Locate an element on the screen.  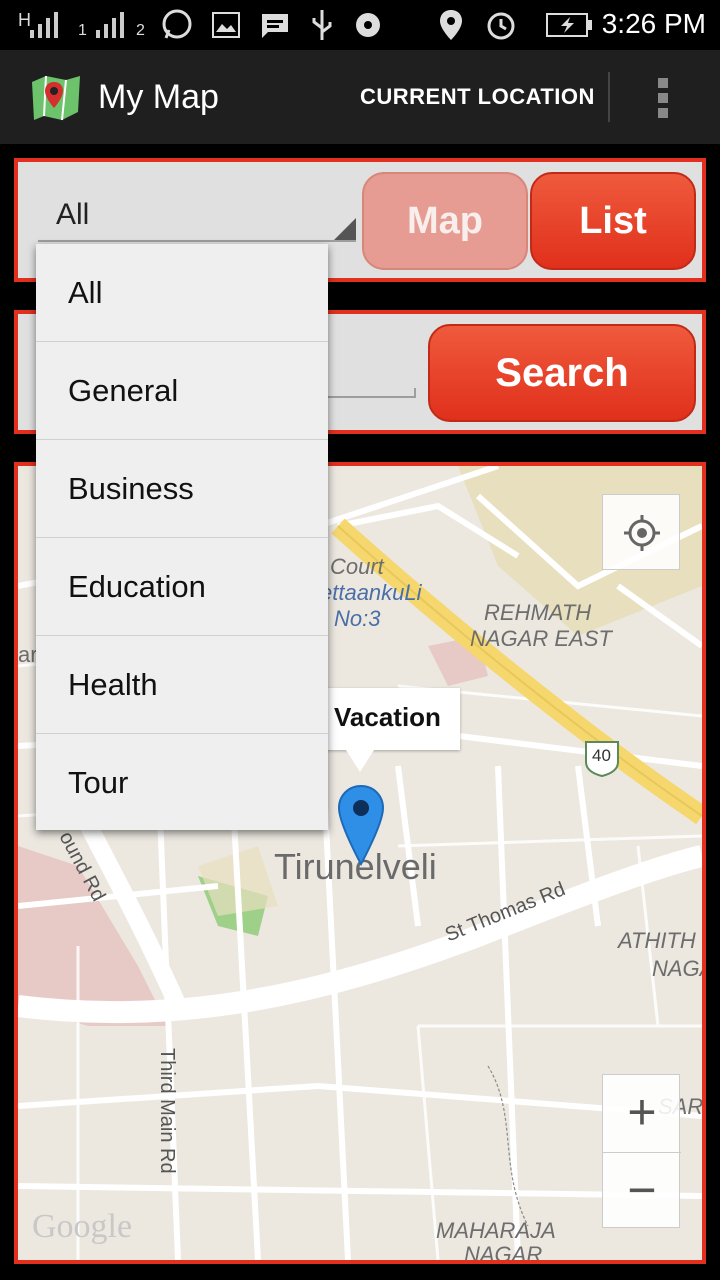
dropdown-item-business: Business is located at coordinates (182, 489).